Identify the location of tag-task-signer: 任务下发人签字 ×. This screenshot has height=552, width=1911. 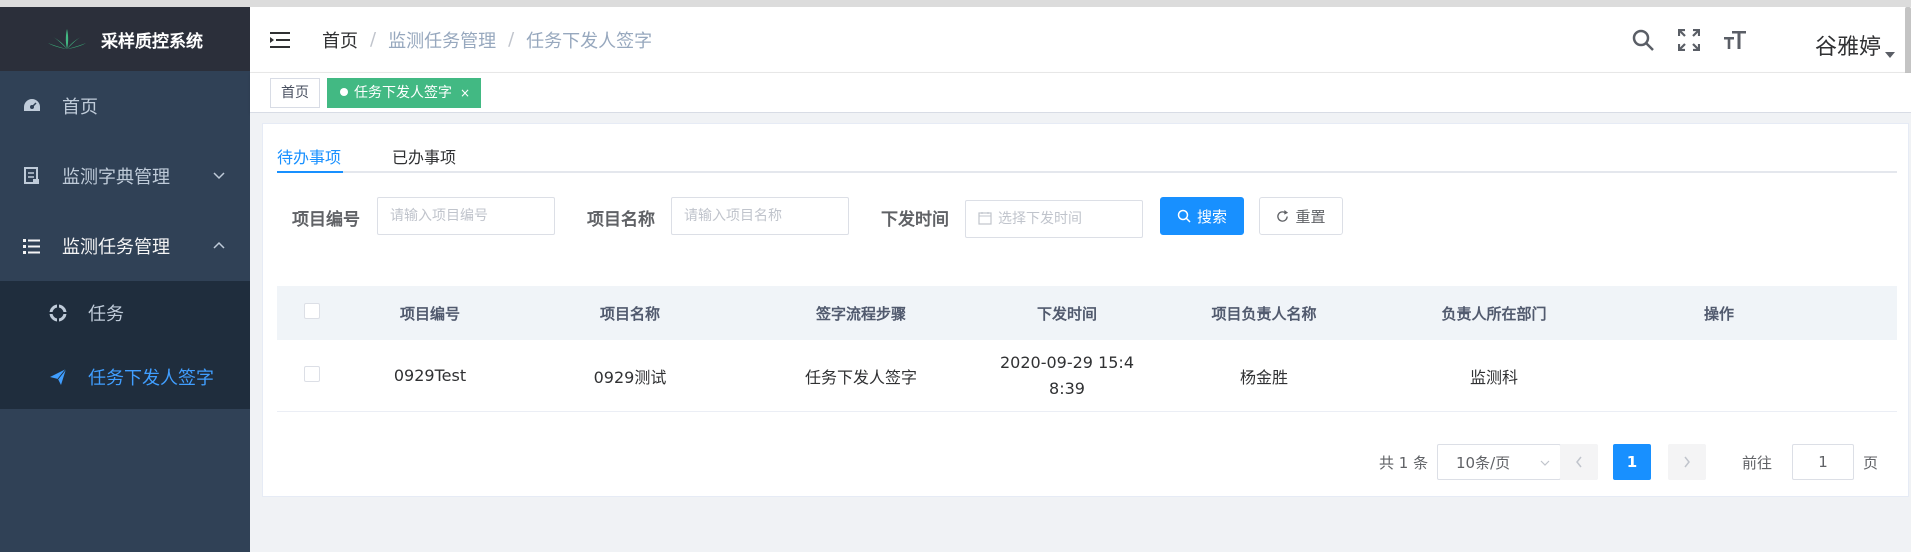
(404, 93).